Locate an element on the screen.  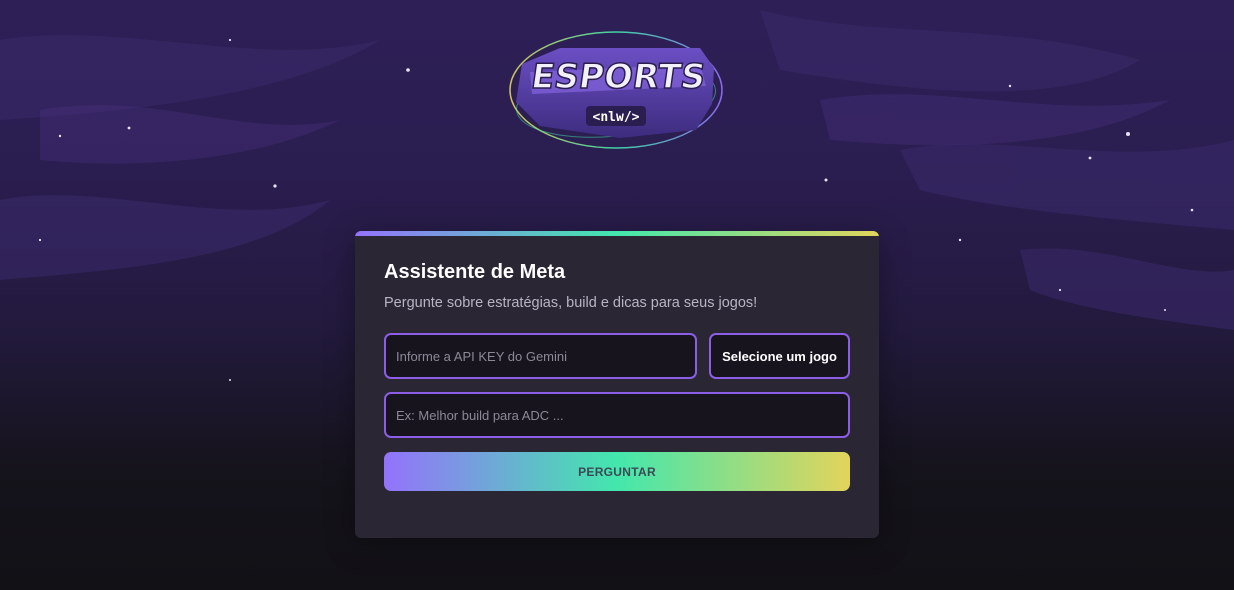
logo-wordmark: ESPORTS is located at coordinates (618, 77).